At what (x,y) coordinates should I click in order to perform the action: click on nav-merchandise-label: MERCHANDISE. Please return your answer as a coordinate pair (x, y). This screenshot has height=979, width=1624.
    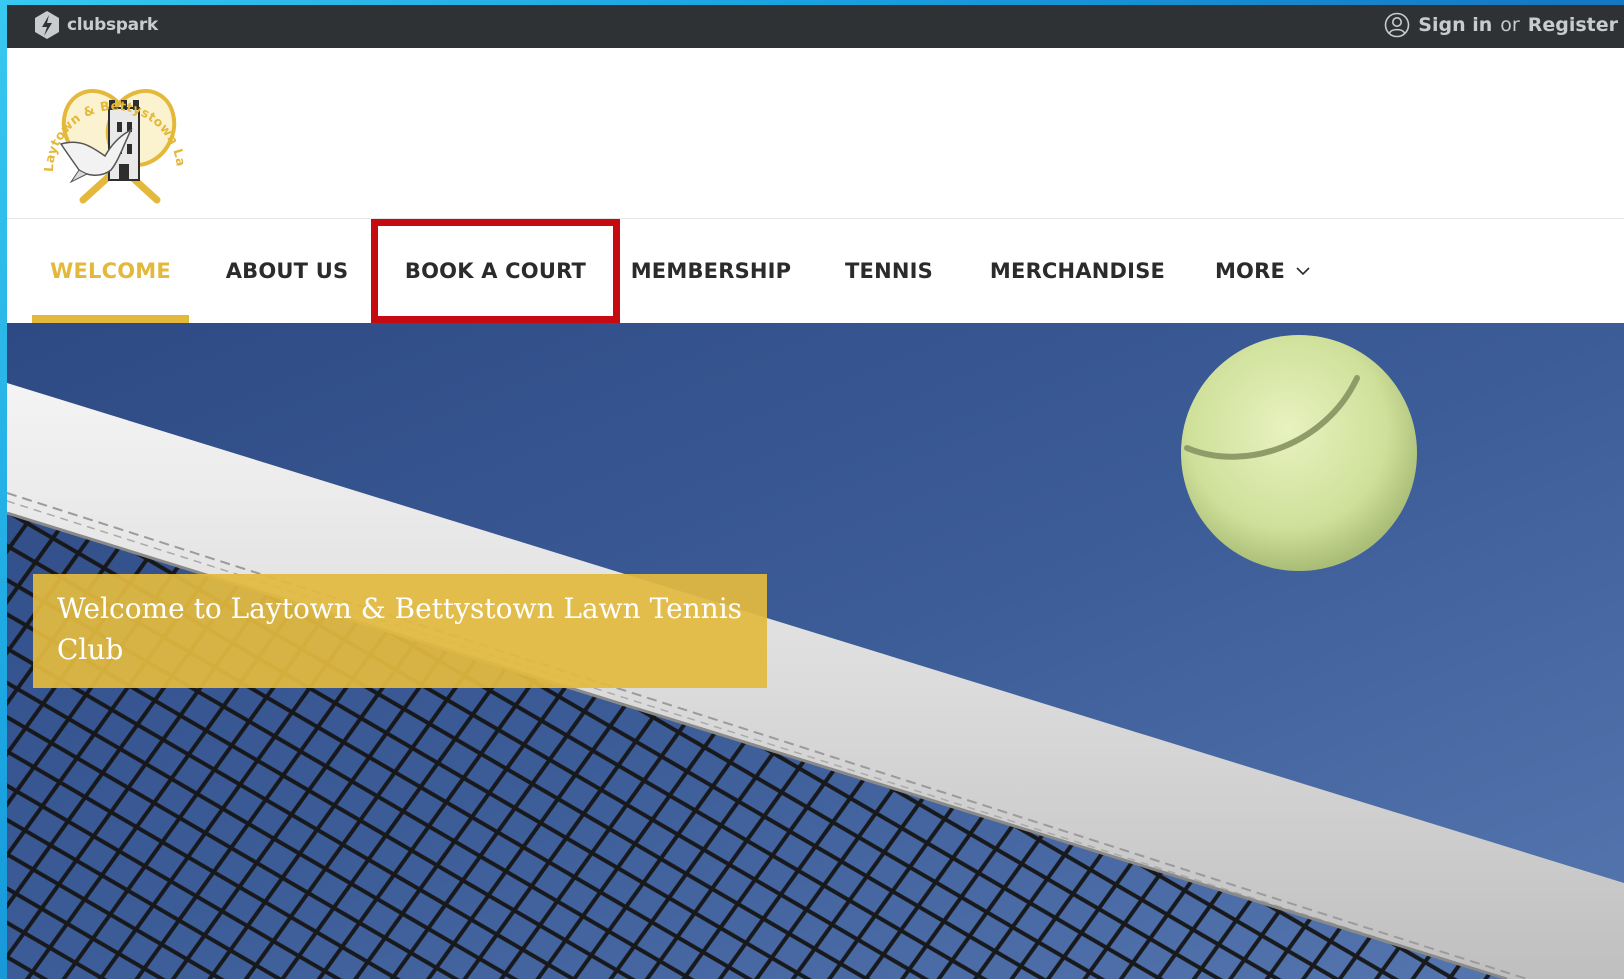
    Looking at the image, I should click on (1077, 271).